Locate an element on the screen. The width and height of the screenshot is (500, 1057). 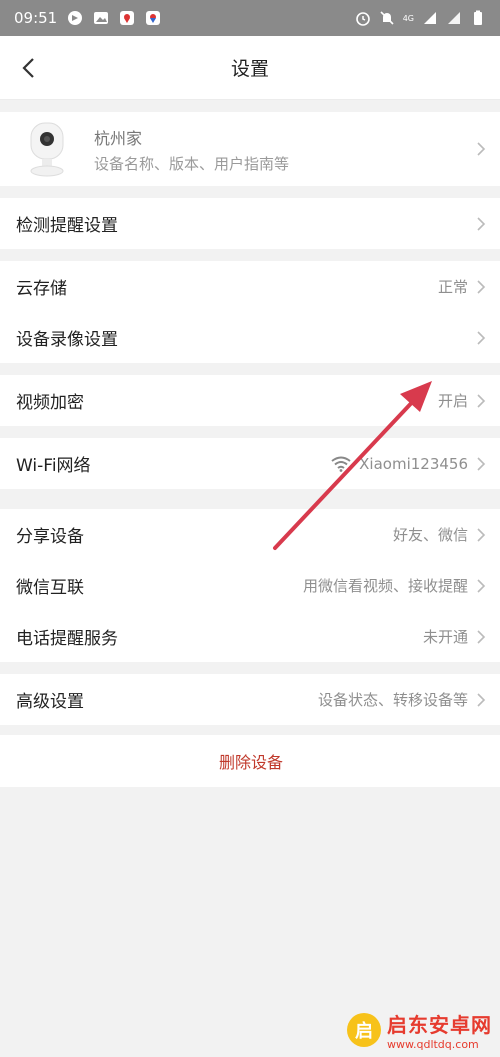
device-name: 杭州家 is located at coordinates (118, 138).